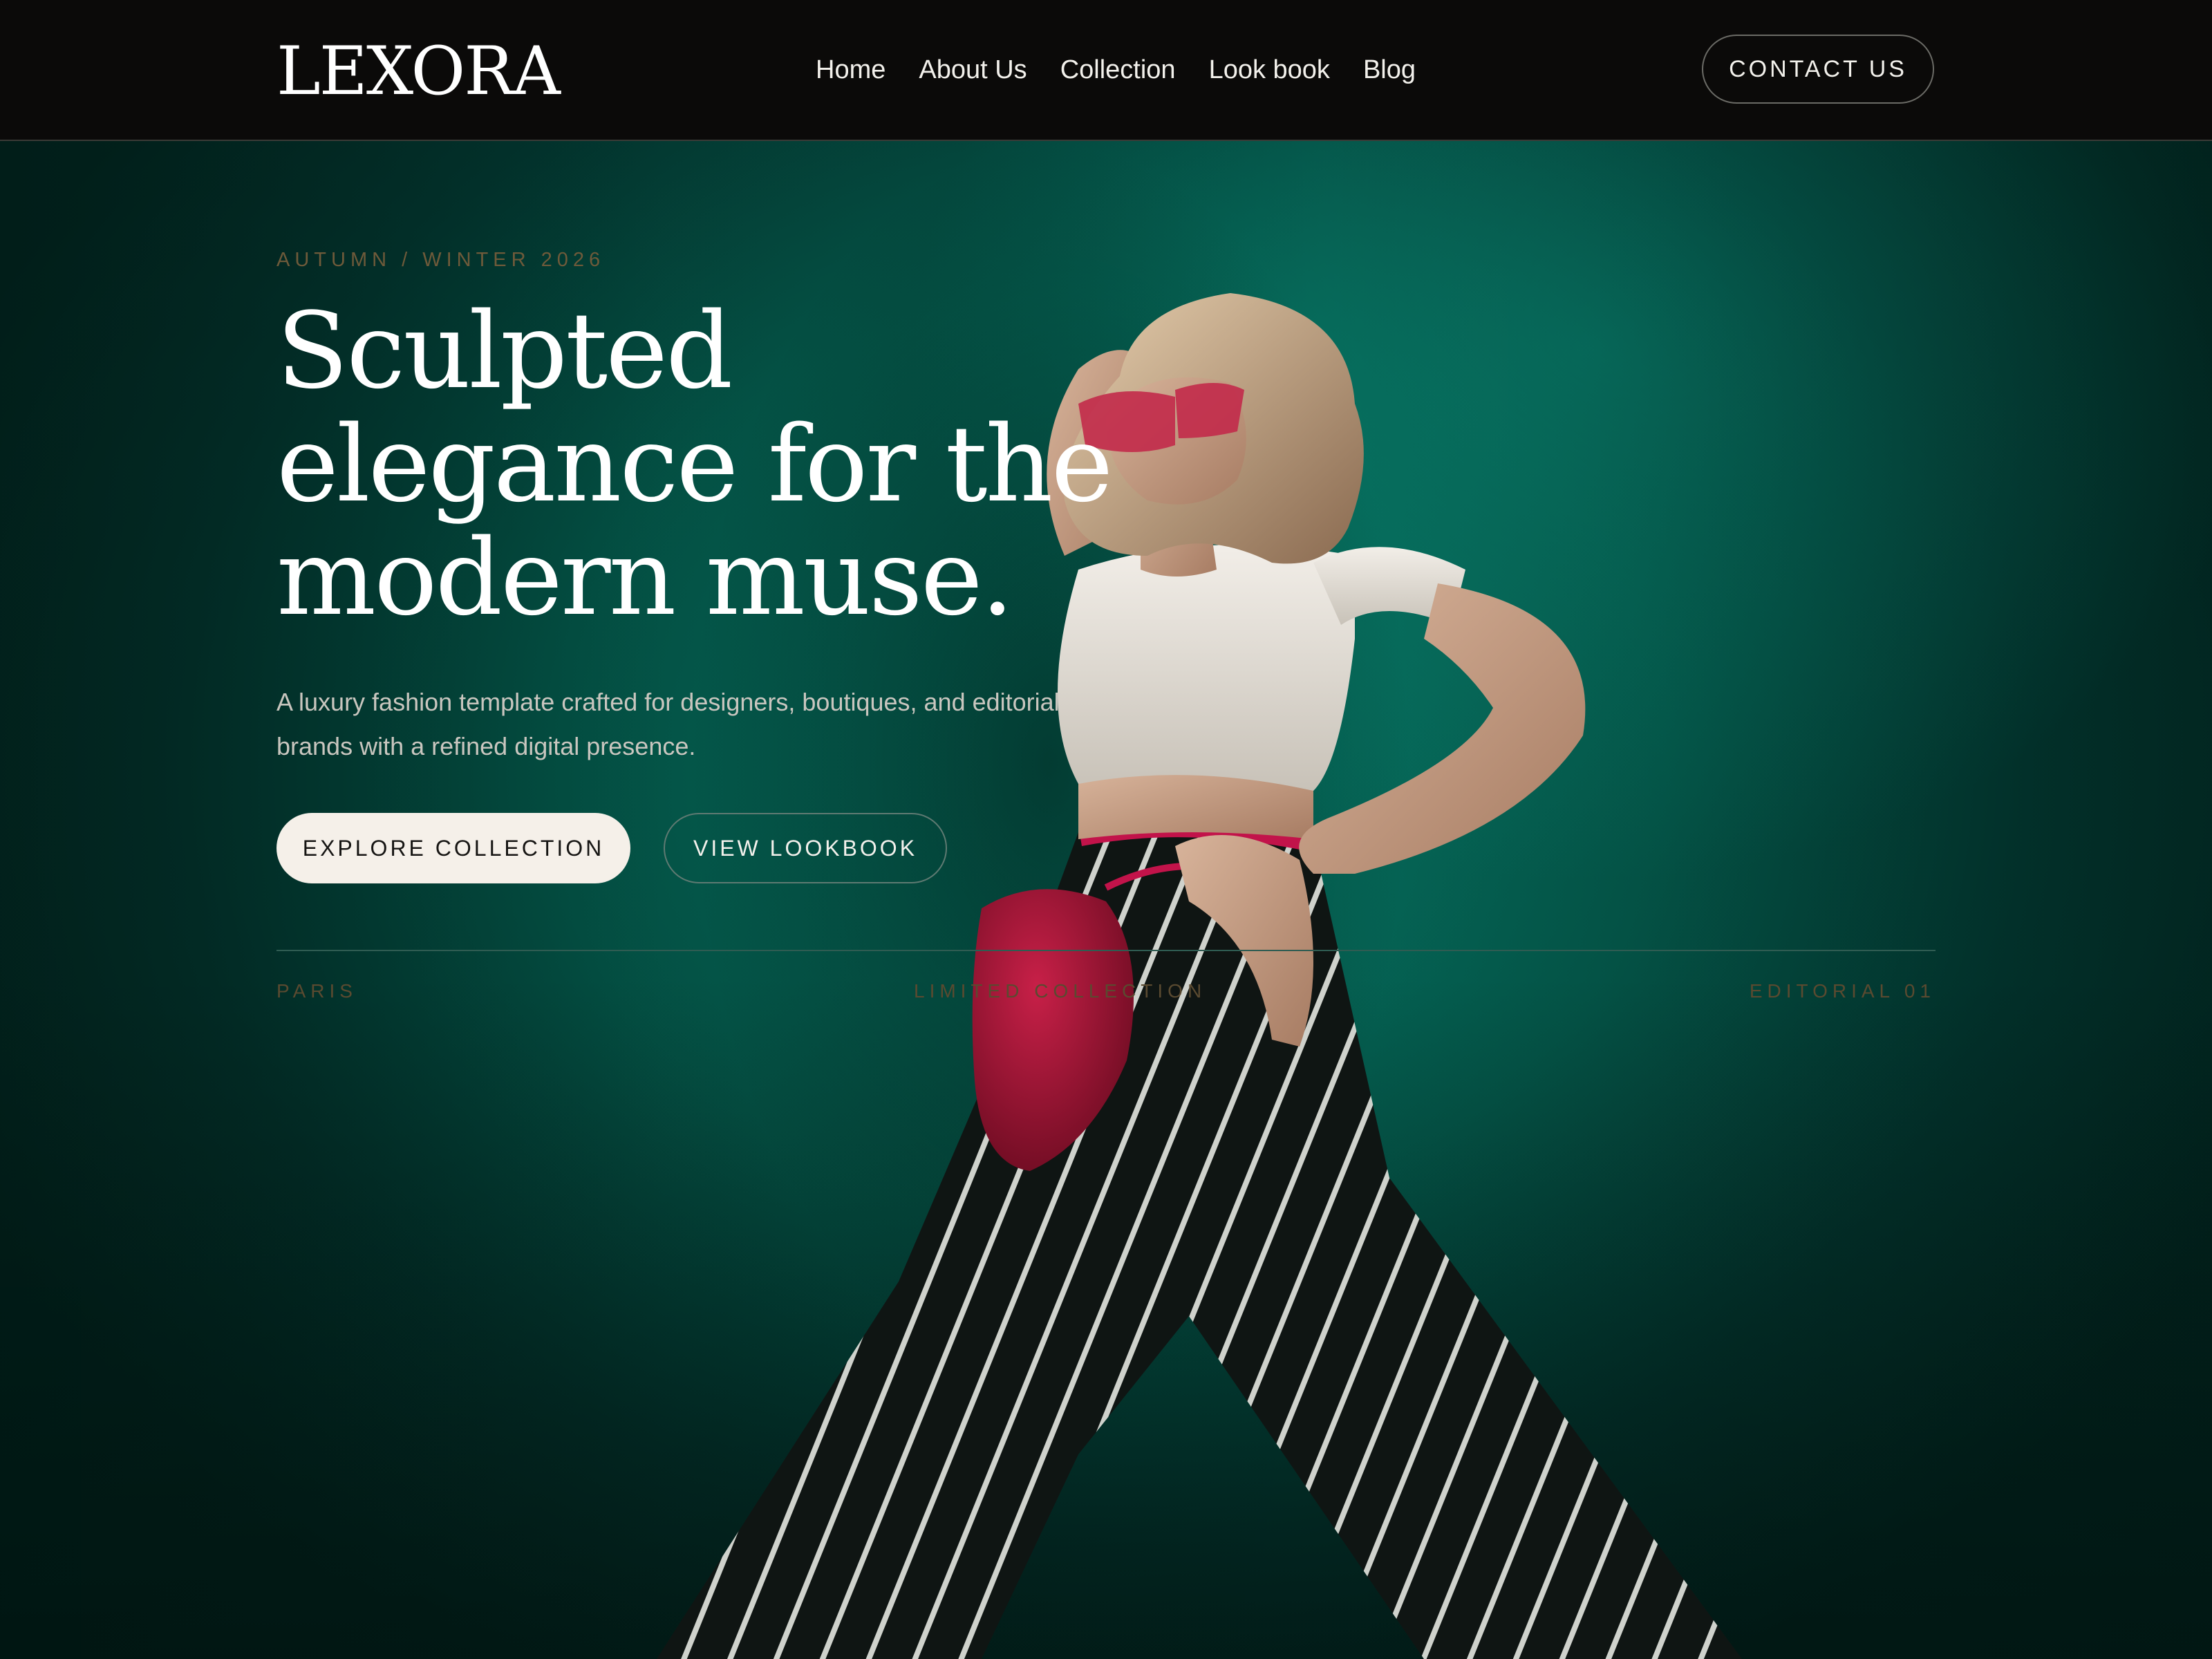 The width and height of the screenshot is (2212, 1659). What do you see at coordinates (805, 848) in the screenshot?
I see `view-lookbook-button: VIEW LOOKBOOK` at bounding box center [805, 848].